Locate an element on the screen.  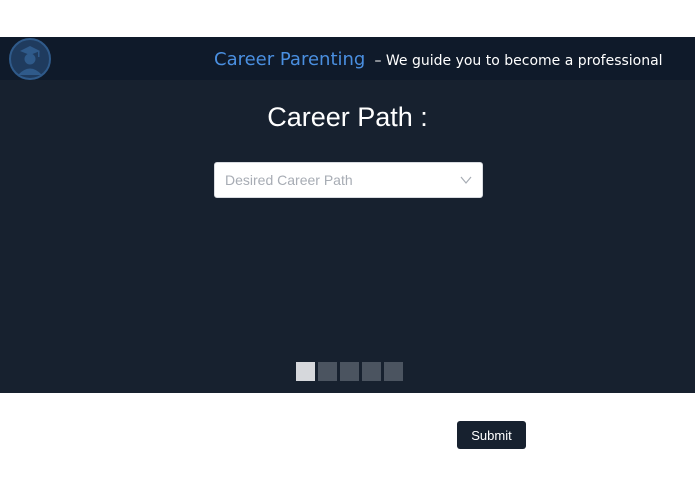
step-pager is located at coordinates (349, 371).